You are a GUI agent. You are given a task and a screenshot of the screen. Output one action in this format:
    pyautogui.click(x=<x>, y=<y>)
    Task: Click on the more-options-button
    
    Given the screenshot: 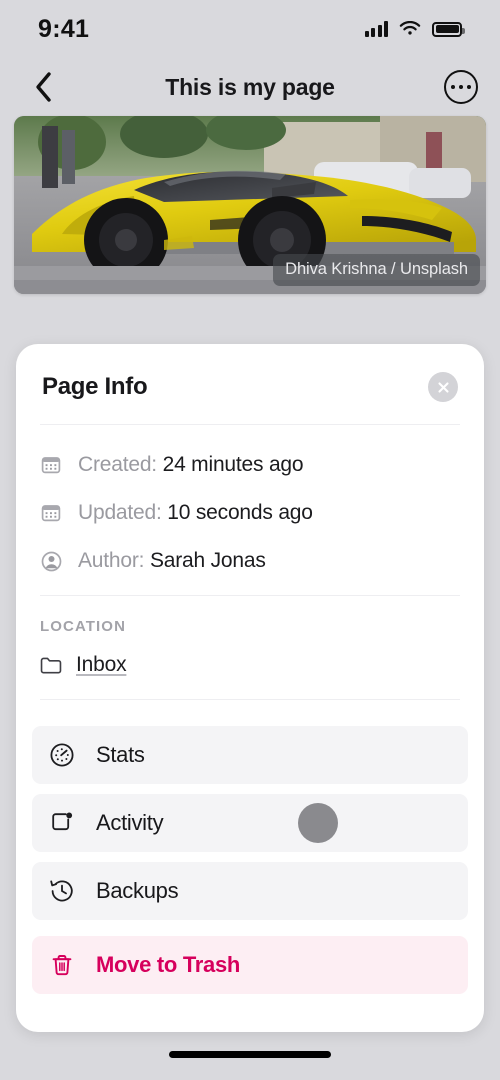 What is the action you would take?
    pyautogui.click(x=461, y=87)
    